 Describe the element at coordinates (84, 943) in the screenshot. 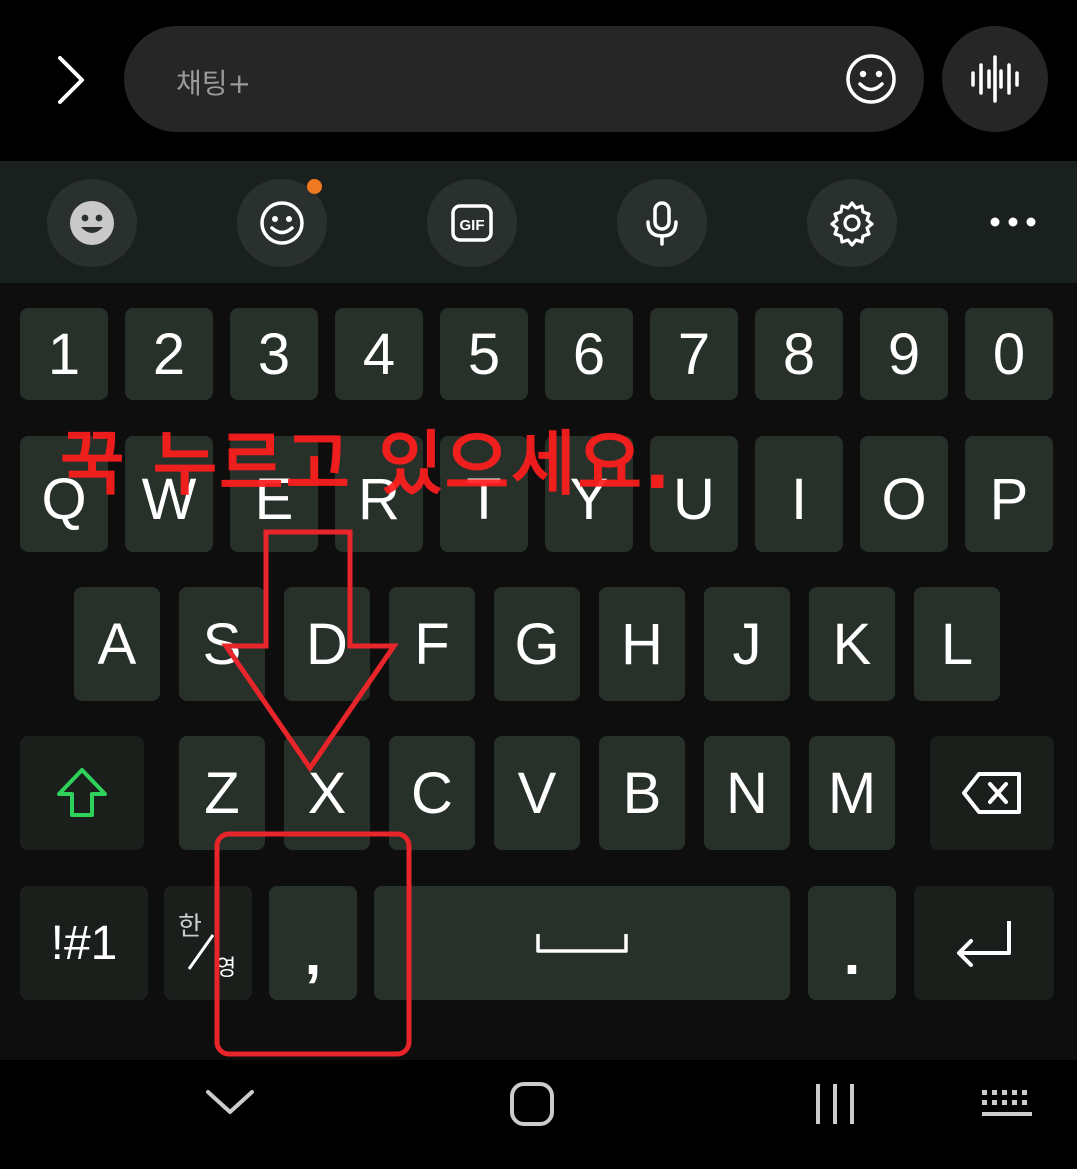

I see `symbols-key: !#1` at that location.